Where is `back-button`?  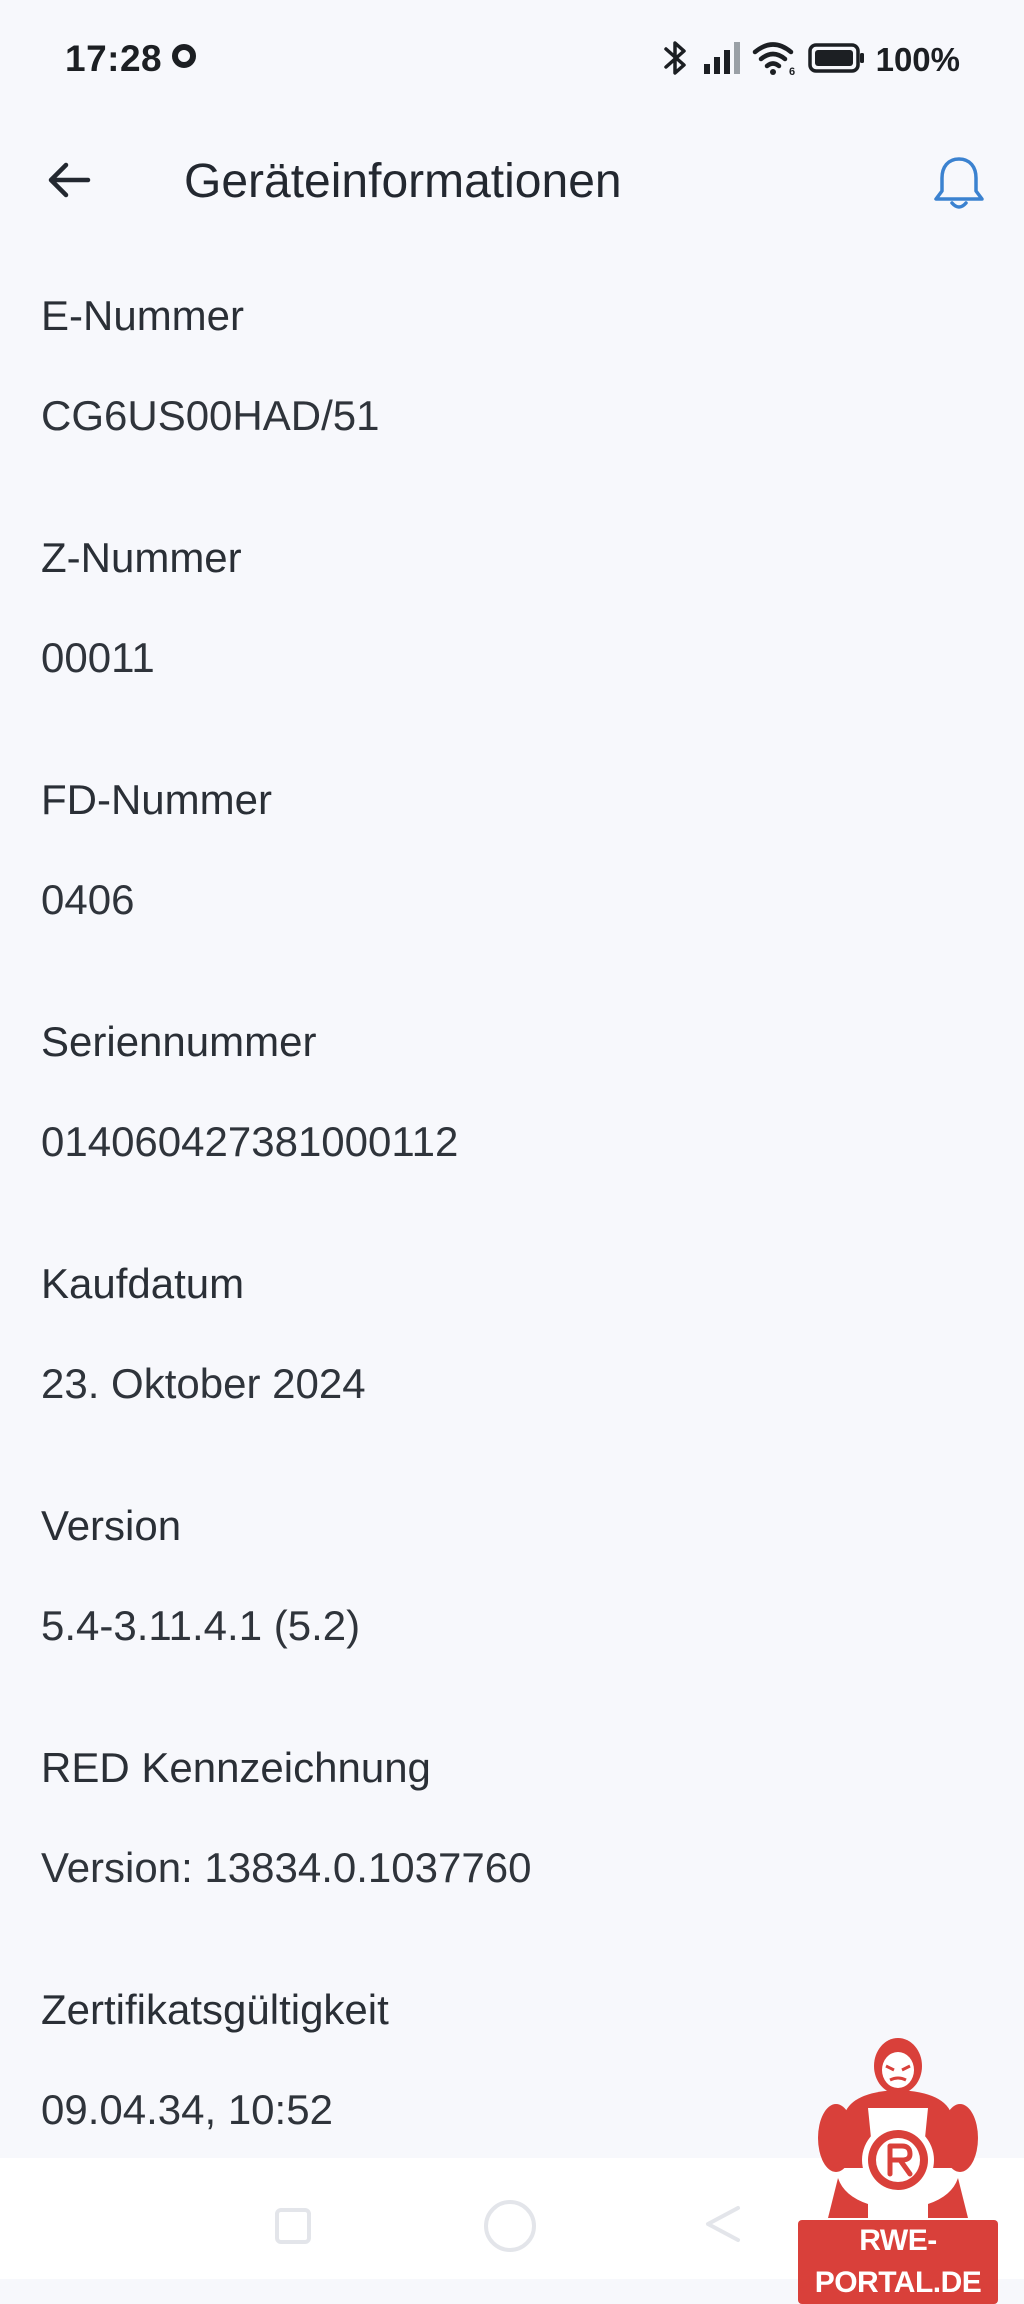
back-button is located at coordinates (70, 182).